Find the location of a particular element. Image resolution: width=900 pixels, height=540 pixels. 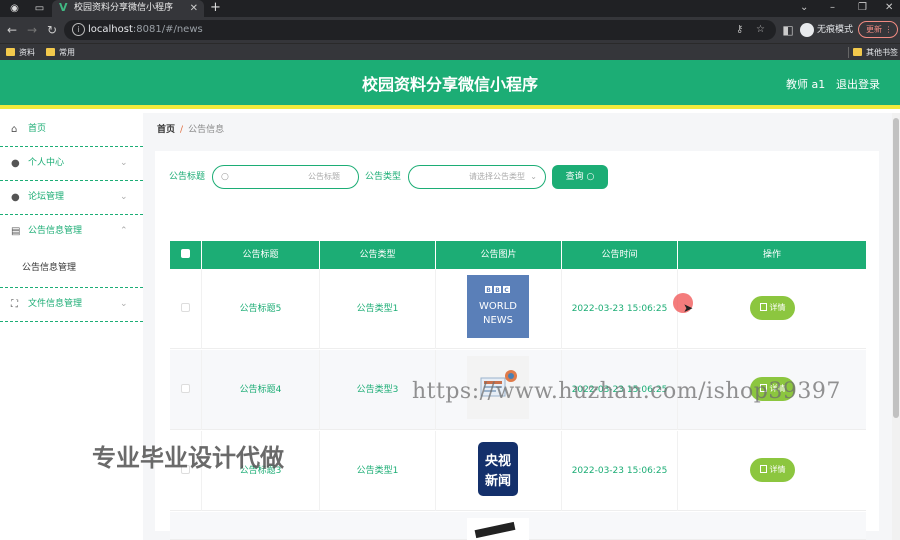

star-icon: ☆ is located at coordinates (760, 30).